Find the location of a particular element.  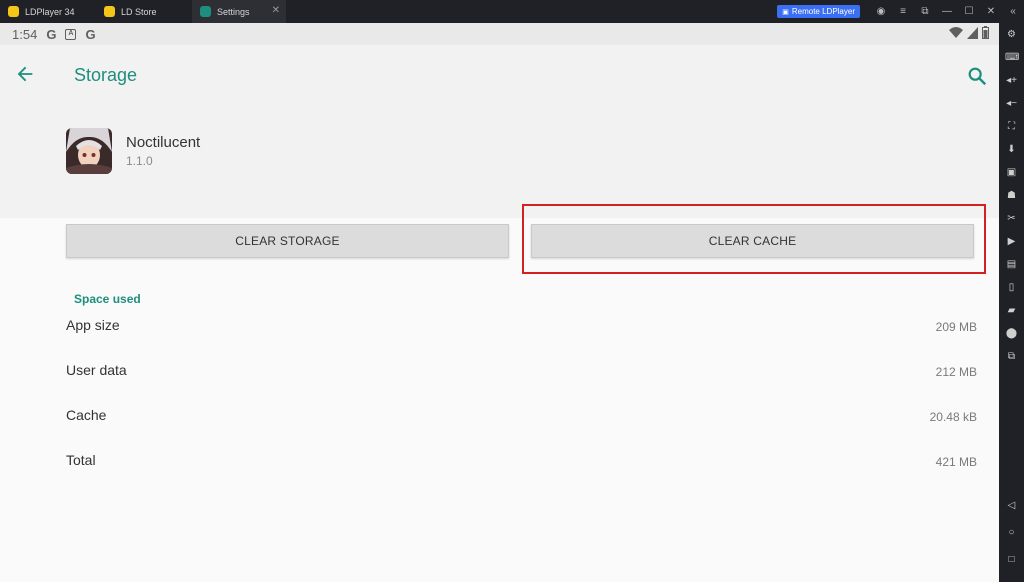

cache-value: 20.48 kB is located at coordinates (953, 417).